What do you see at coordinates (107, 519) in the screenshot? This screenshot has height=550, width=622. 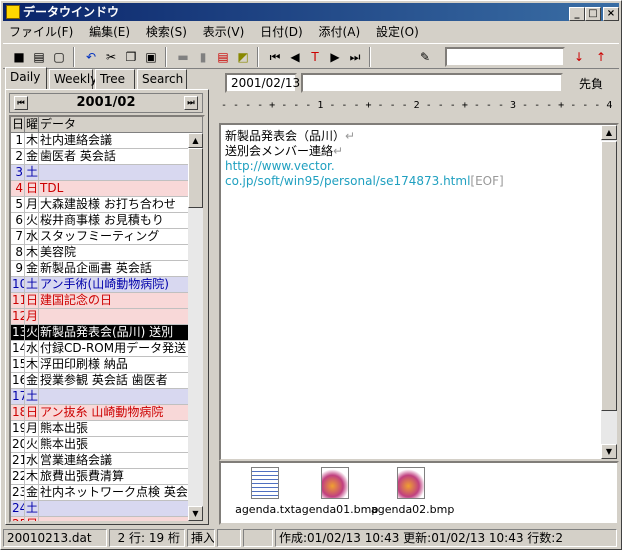 I see `day-row: 25日` at bounding box center [107, 519].